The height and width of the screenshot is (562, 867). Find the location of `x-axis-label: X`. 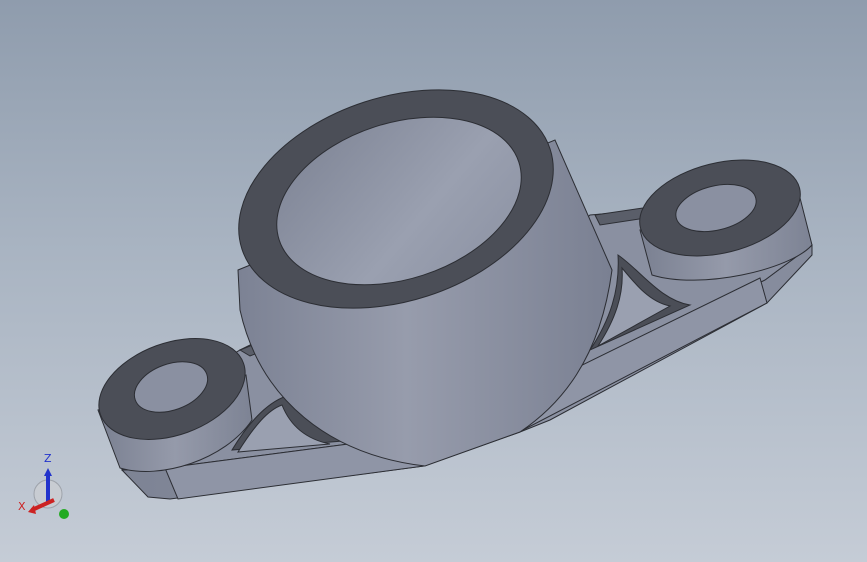

x-axis-label: X is located at coordinates (22, 506).